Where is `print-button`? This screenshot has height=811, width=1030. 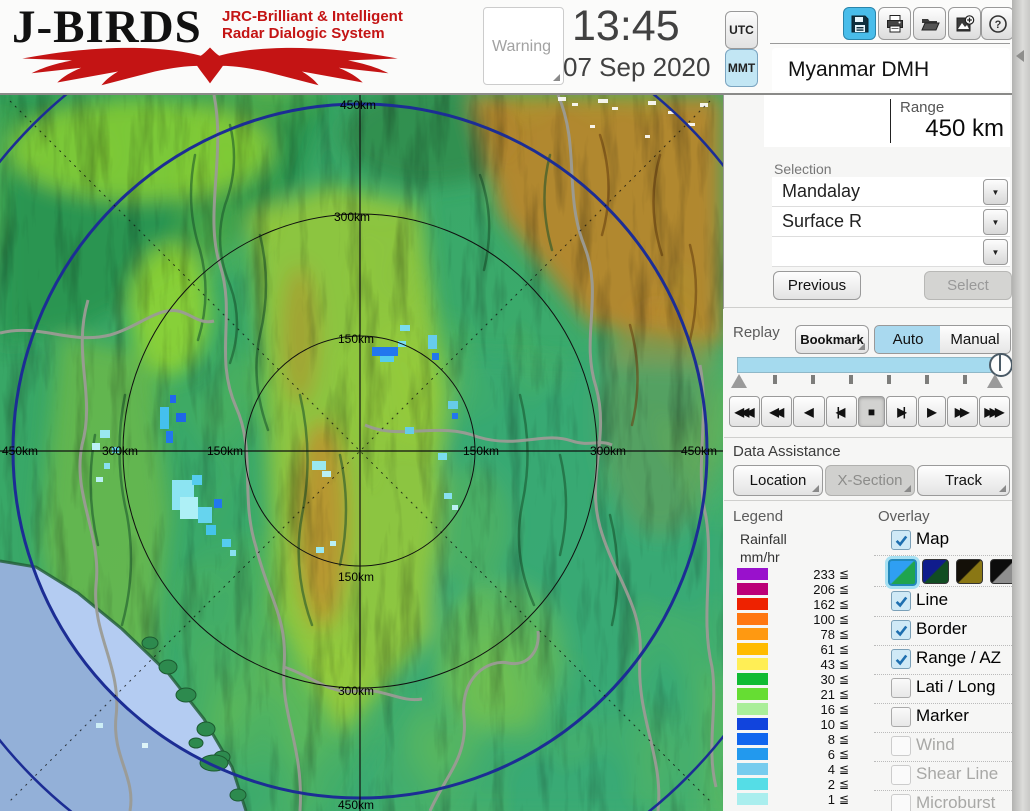
print-button is located at coordinates (894, 23).